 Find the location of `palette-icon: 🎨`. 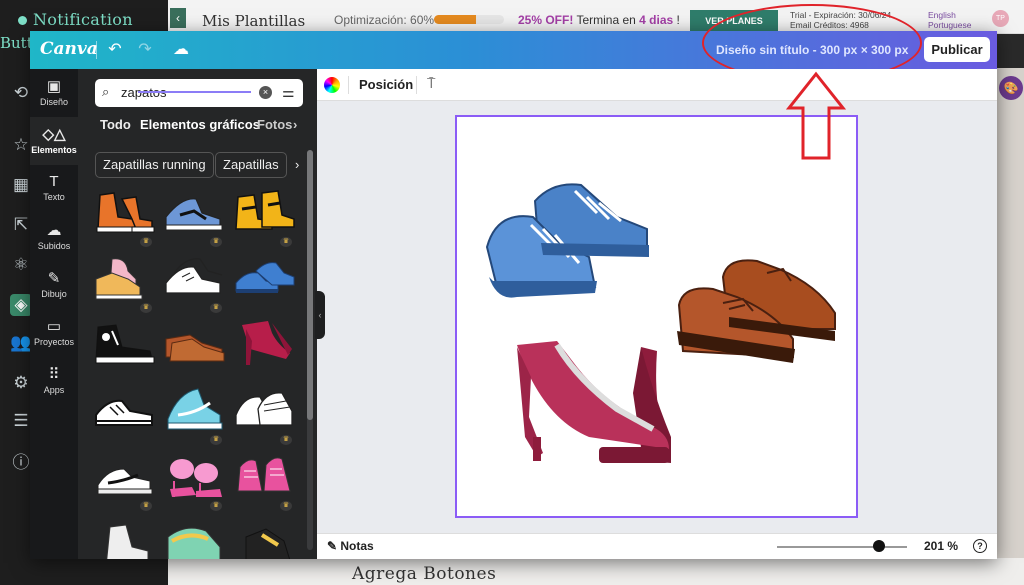

palette-icon: 🎨 is located at coordinates (1011, 88).